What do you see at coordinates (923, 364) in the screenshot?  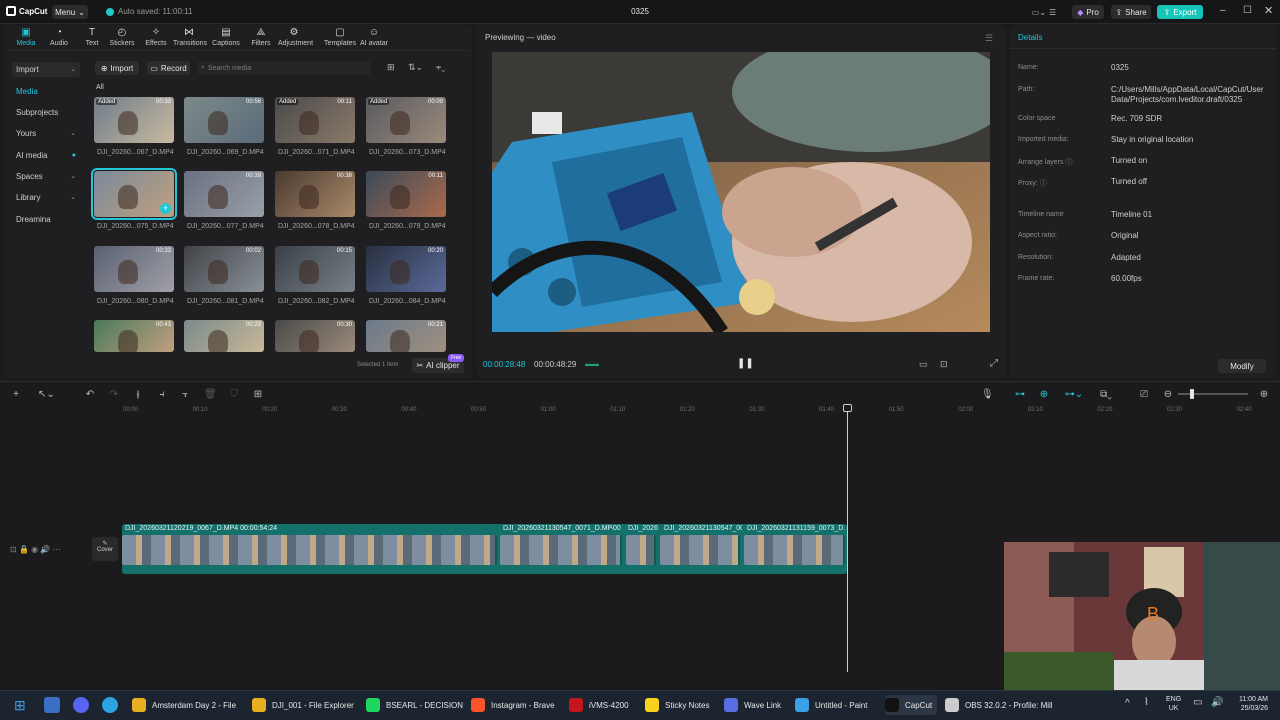 I see `ratio-icon: ▭` at bounding box center [923, 364].